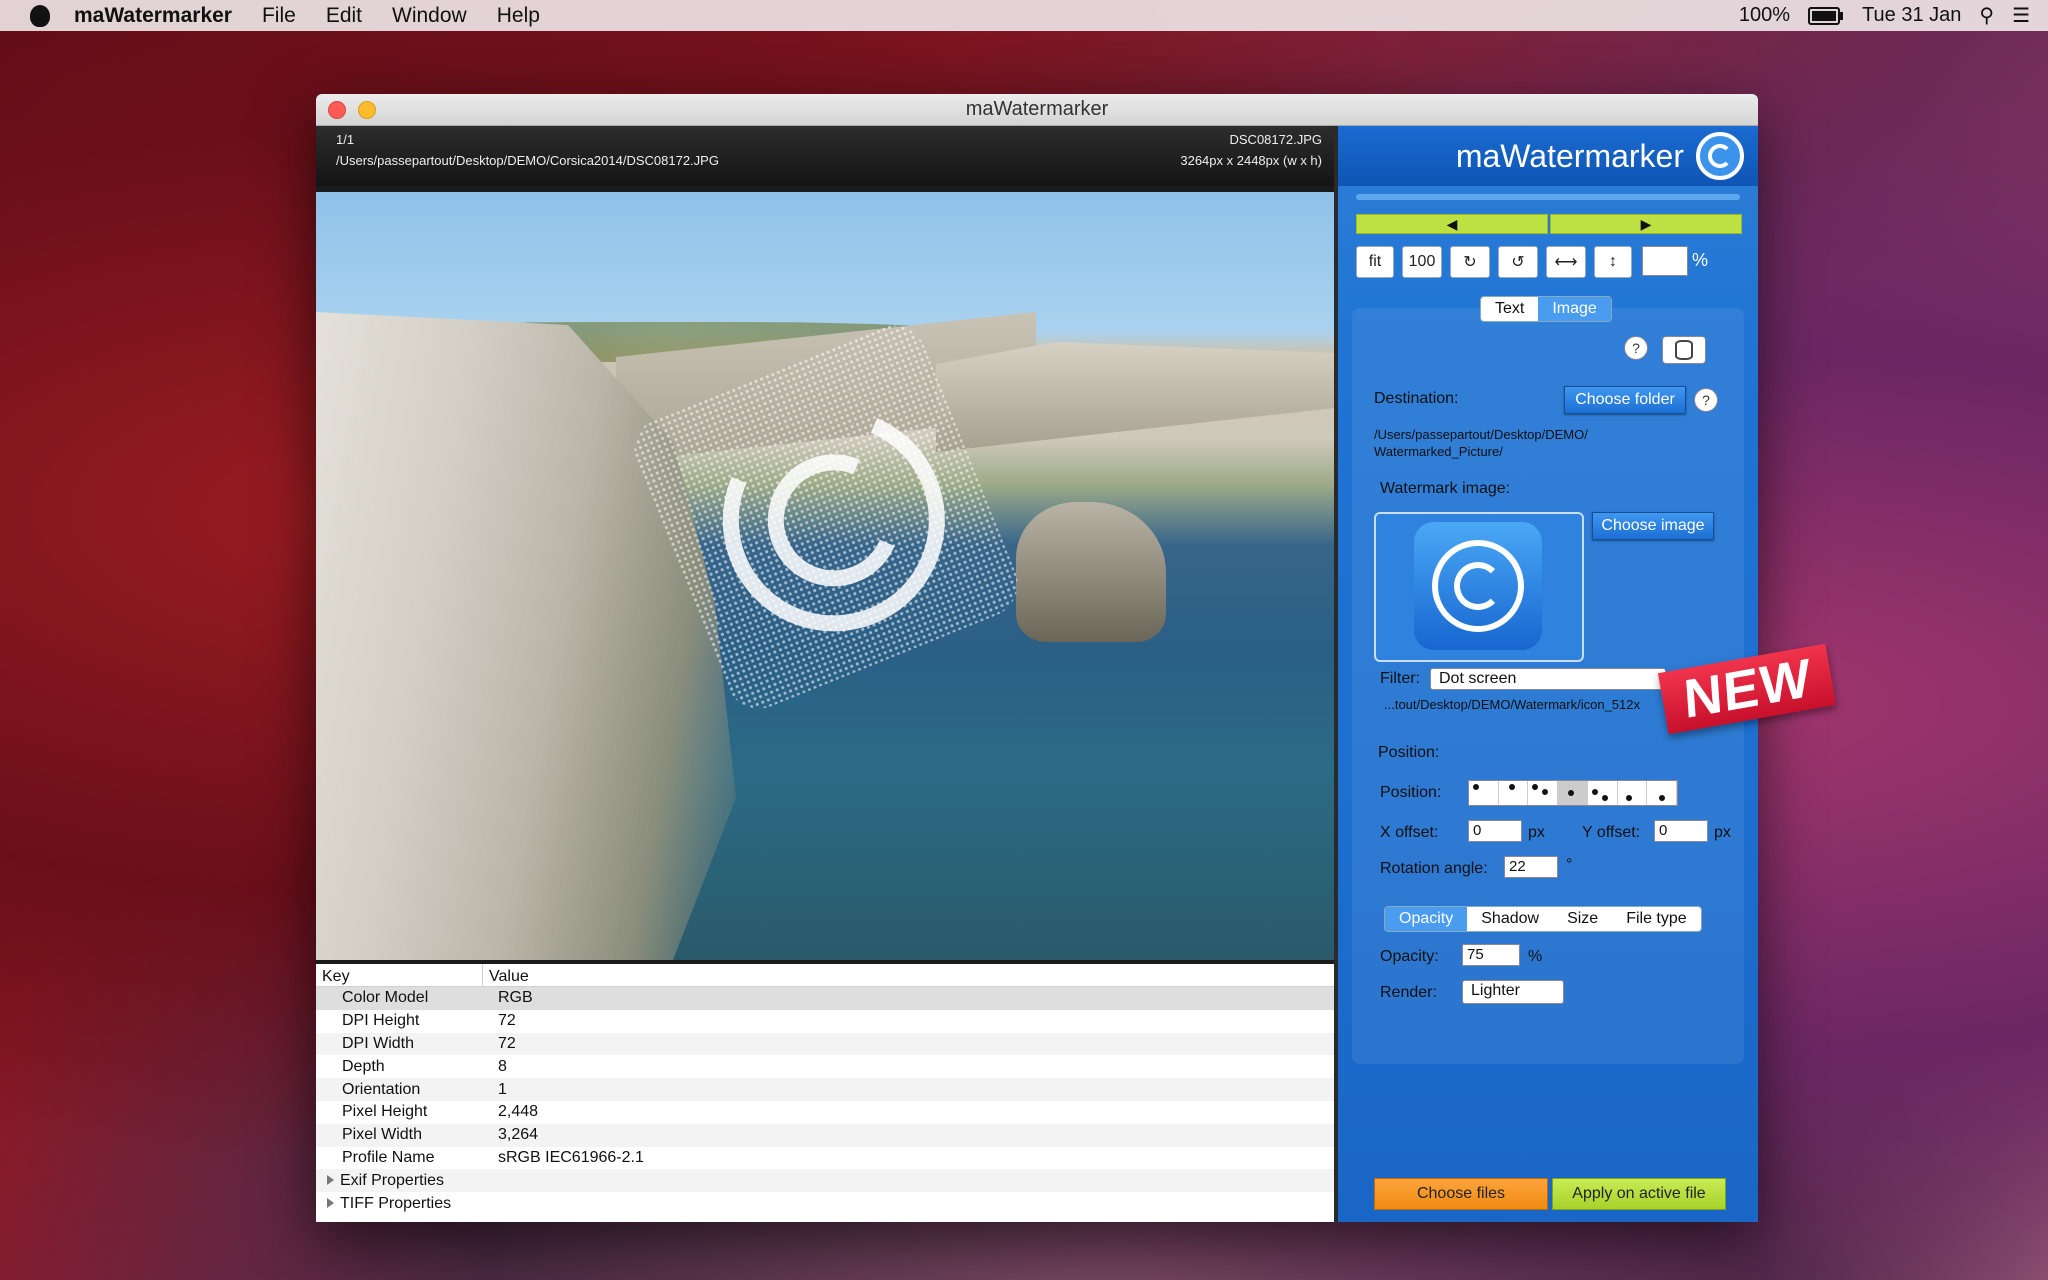  Describe the element at coordinates (1566, 262) in the screenshot. I see `flip-horizontal-icon: ⟷` at that location.